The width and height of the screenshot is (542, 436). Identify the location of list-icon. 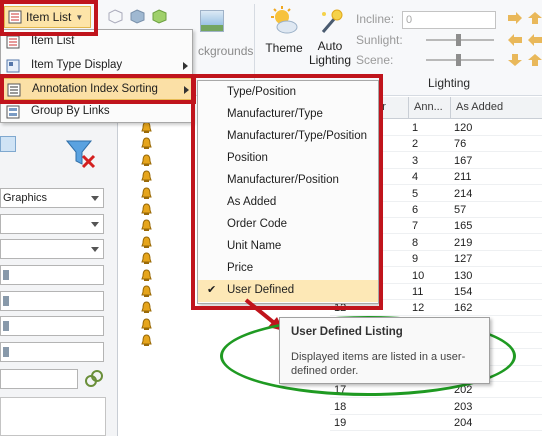
(13, 42).